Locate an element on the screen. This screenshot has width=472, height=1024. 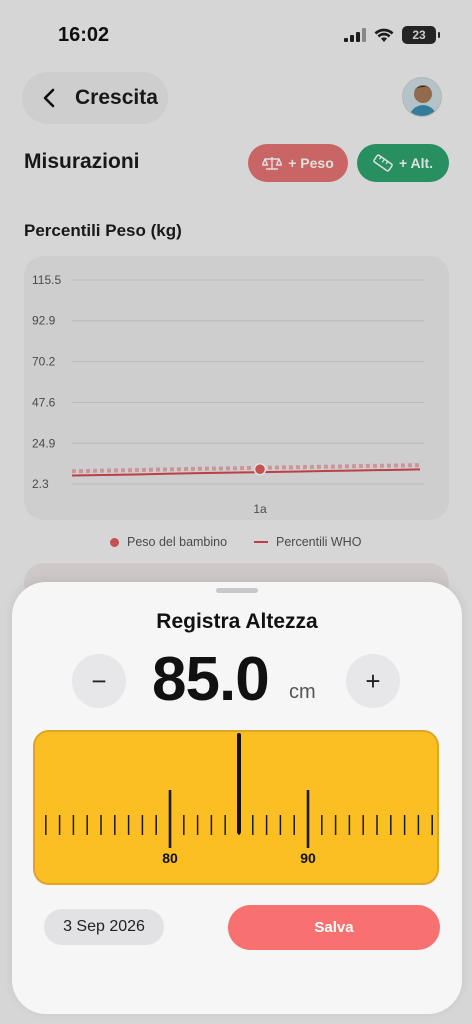
ruler-label: 90 is located at coordinates (308, 858).